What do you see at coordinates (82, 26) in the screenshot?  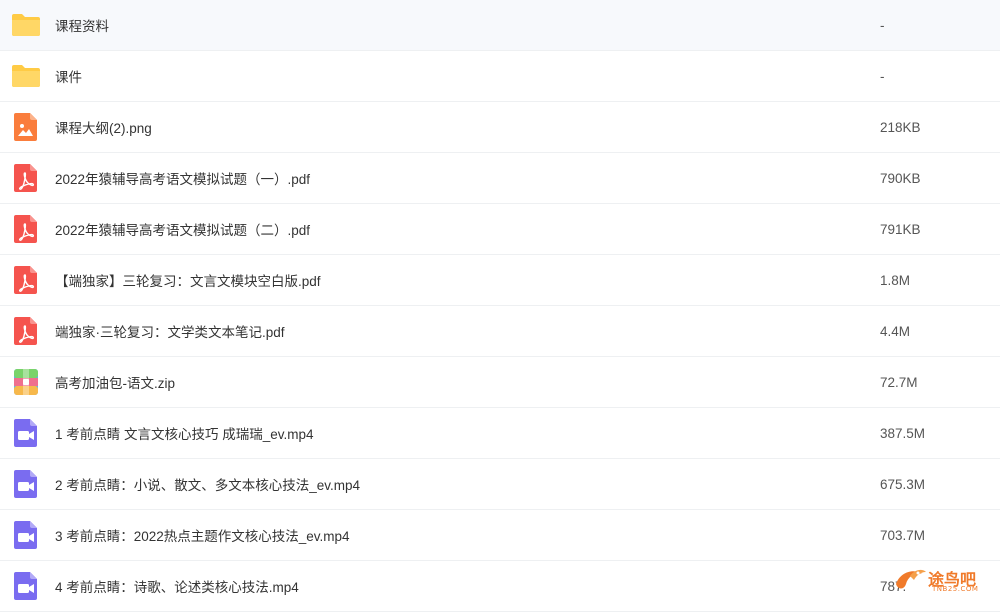 I see `file-name: 课程资料` at bounding box center [82, 26].